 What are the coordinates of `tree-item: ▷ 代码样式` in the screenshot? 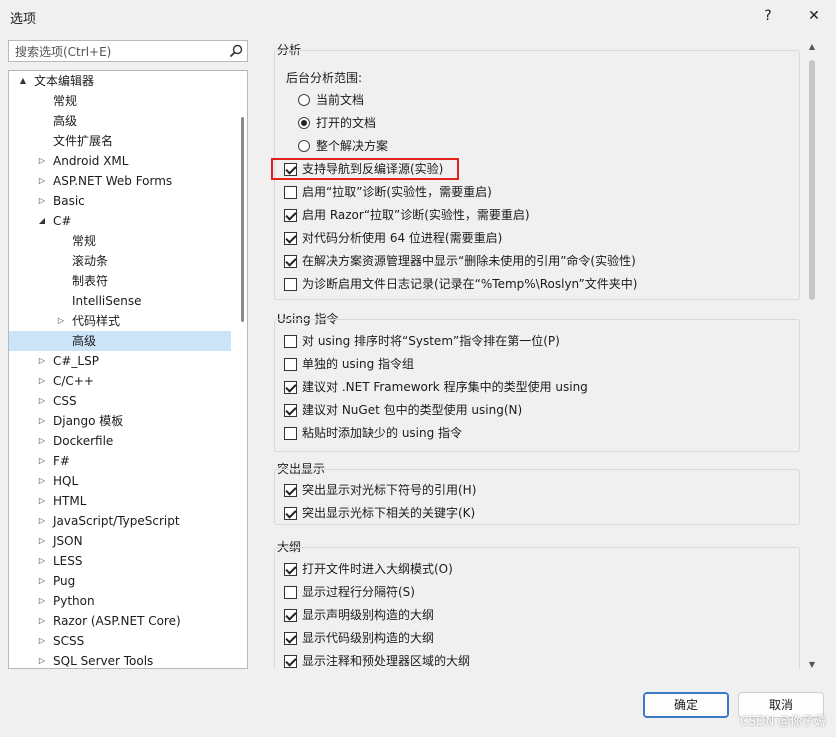 It's located at (120, 321).